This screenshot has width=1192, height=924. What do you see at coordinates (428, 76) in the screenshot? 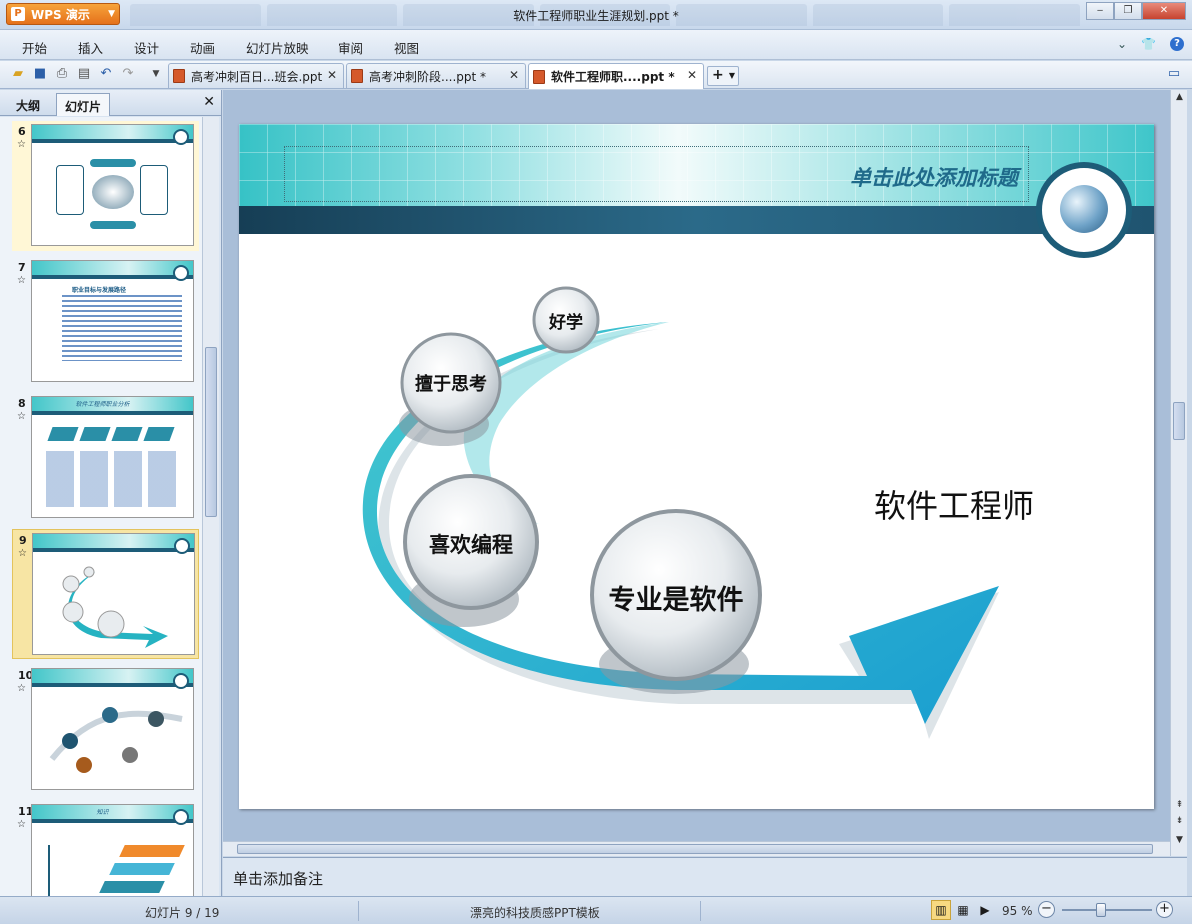
I see `doc-tab-label: 高考冲刺阶段....ppt *` at bounding box center [428, 76].